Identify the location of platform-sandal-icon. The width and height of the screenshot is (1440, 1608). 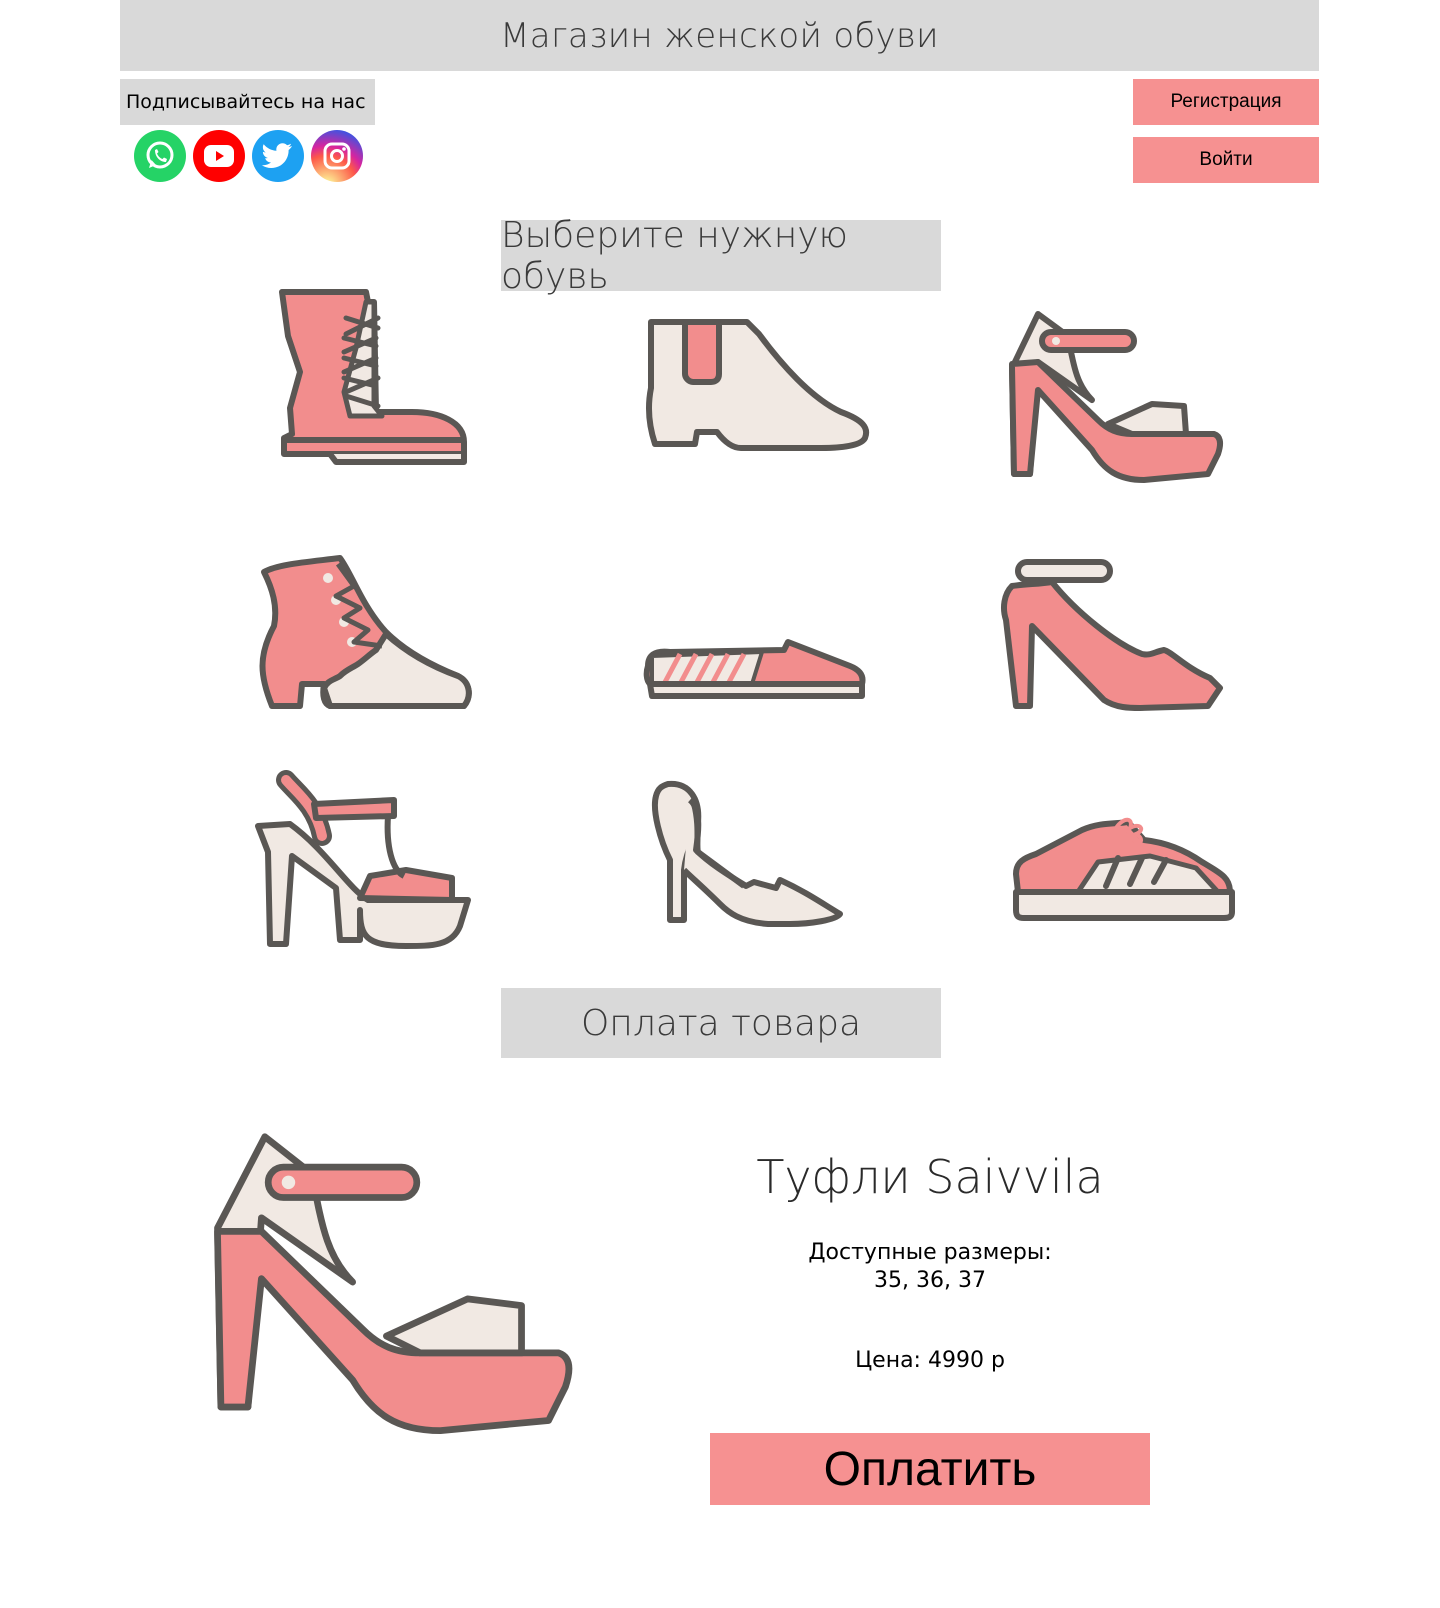
(1123, 400).